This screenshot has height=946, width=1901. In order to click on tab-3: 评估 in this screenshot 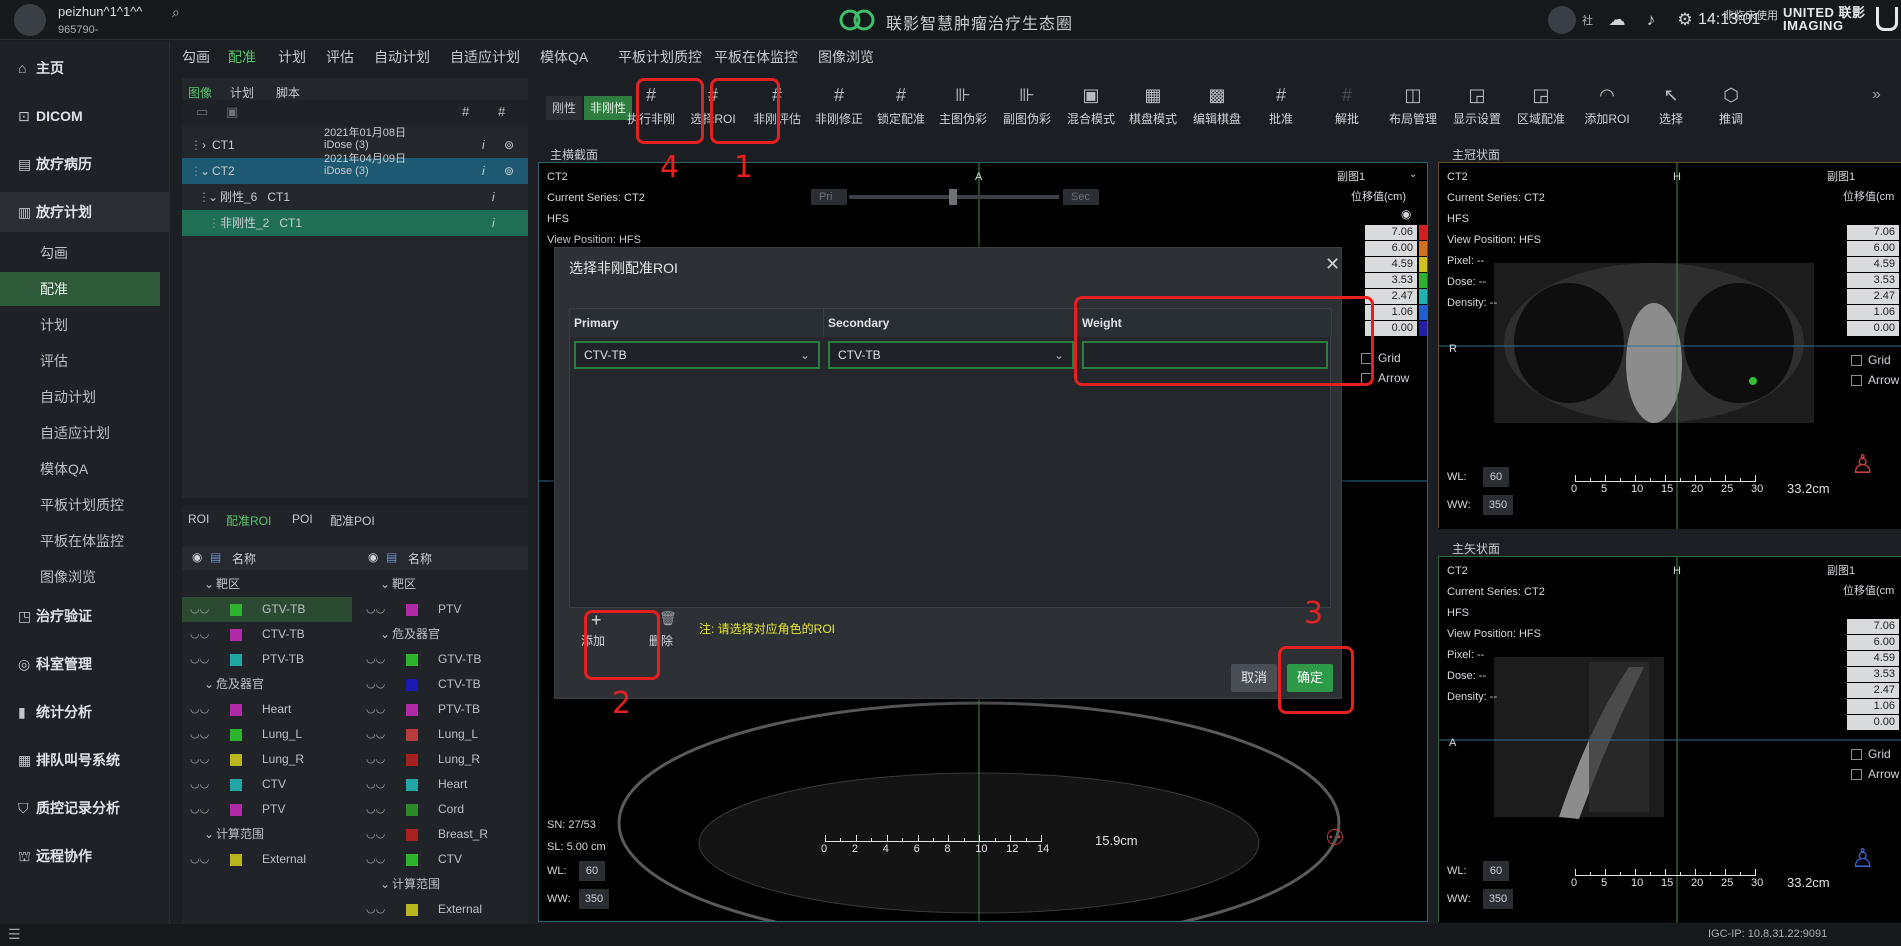, I will do `click(340, 57)`.